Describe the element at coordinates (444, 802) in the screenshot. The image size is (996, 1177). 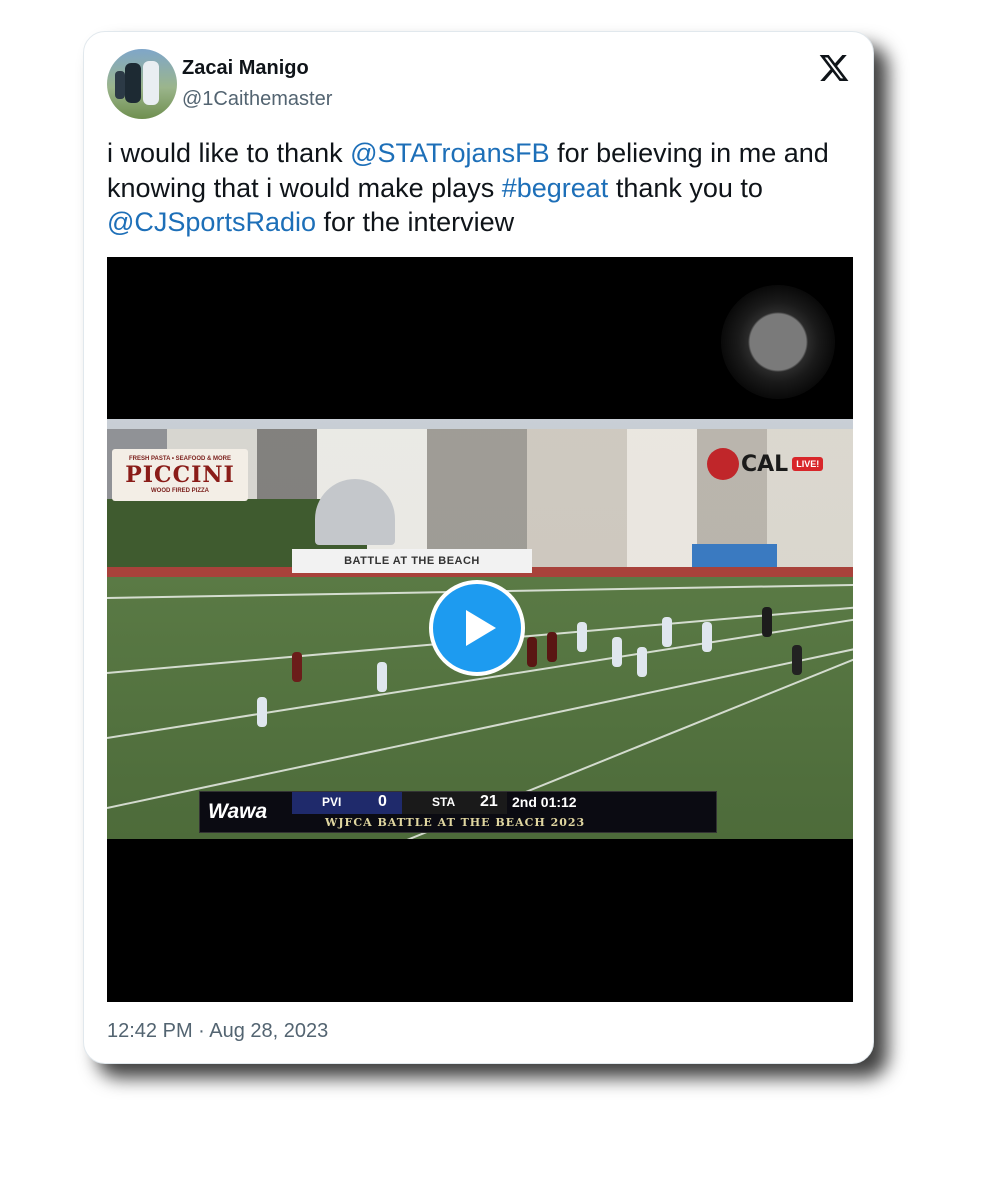
I see `team-away-name: STA` at that location.